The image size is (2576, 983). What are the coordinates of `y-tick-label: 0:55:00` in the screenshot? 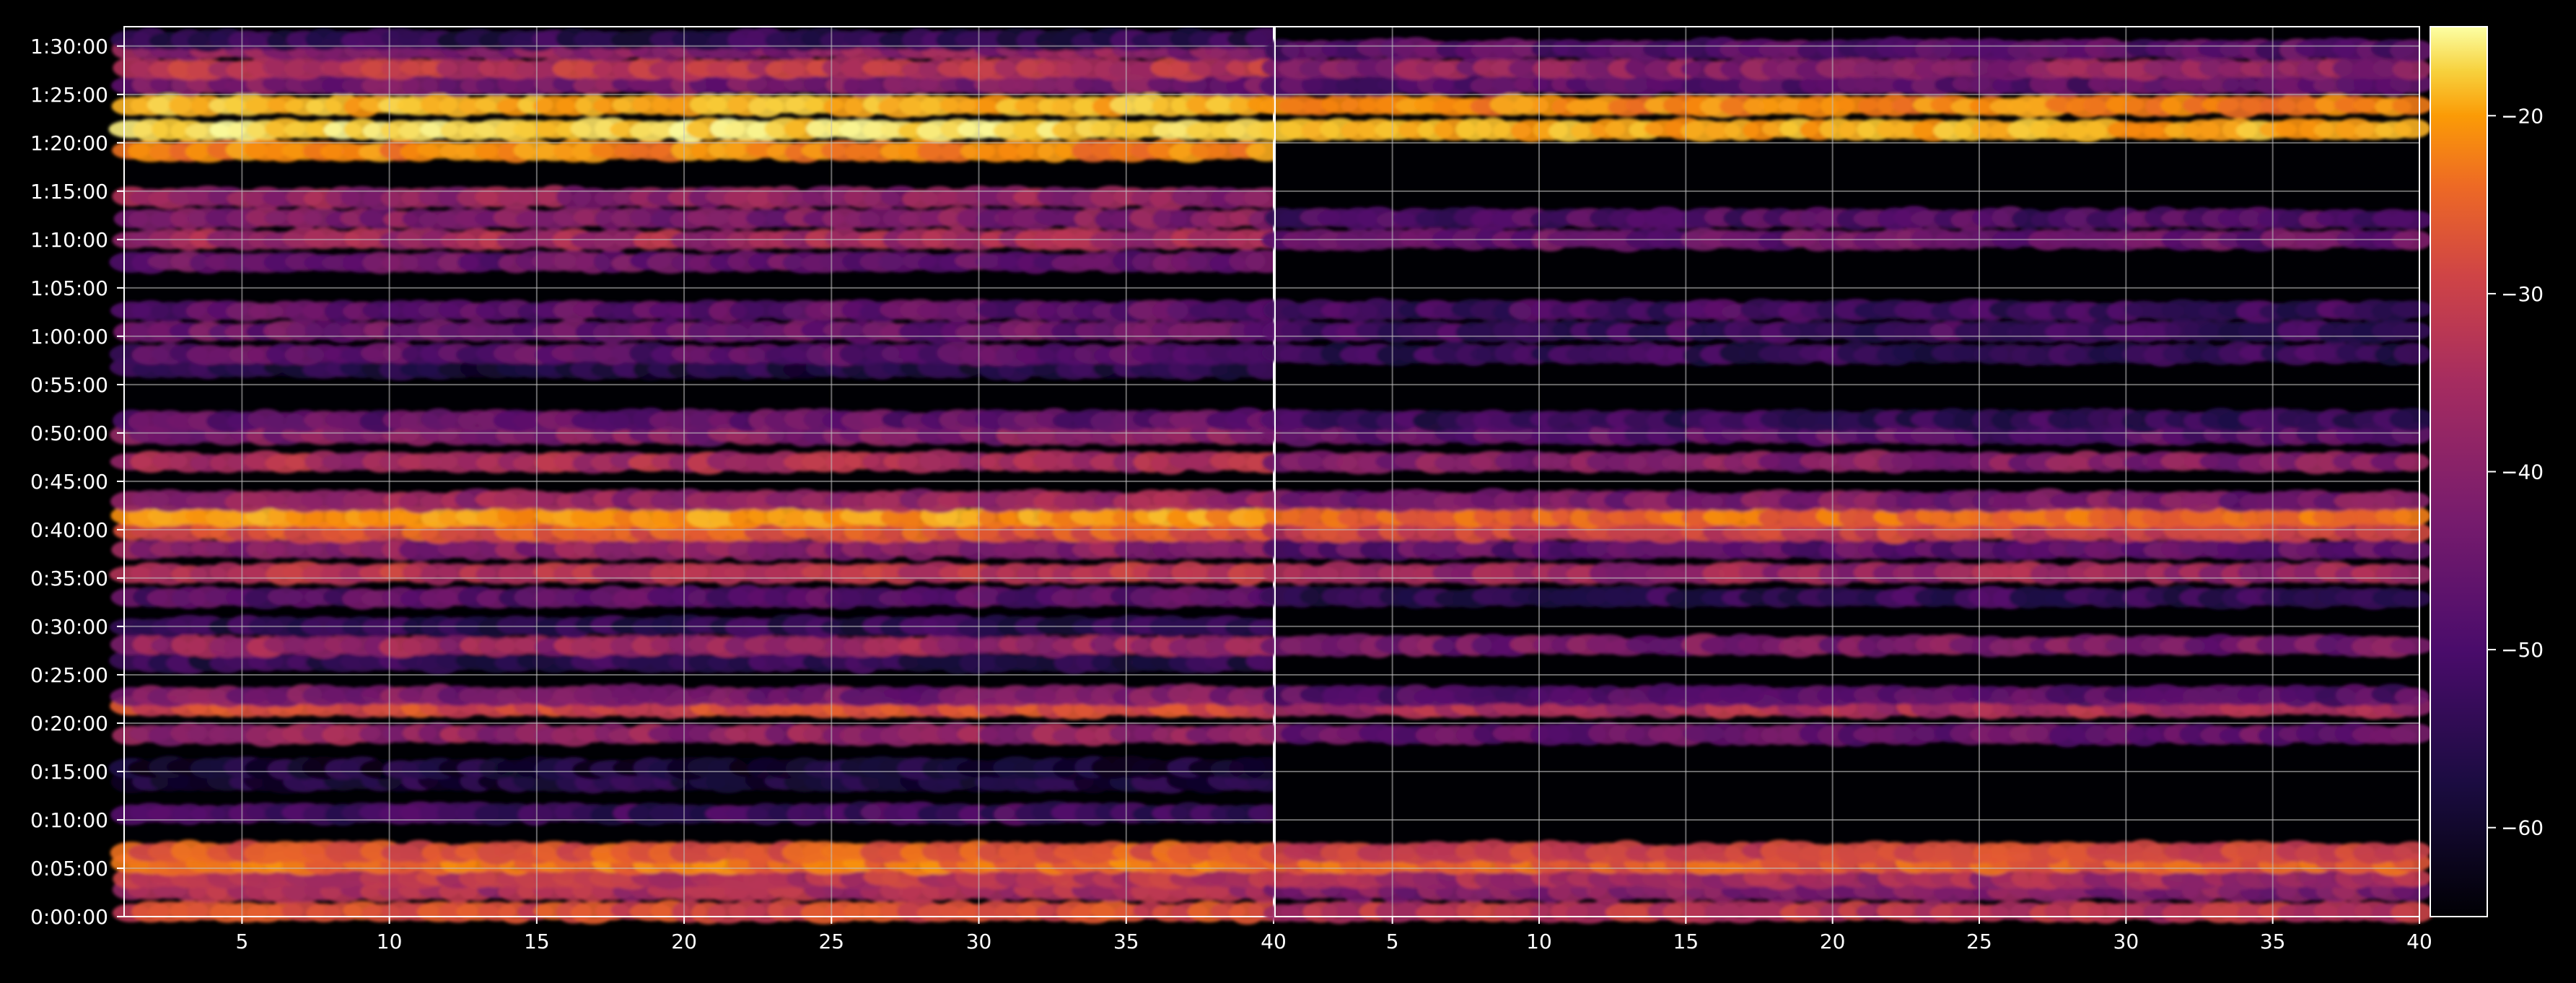 It's located at (69, 385).